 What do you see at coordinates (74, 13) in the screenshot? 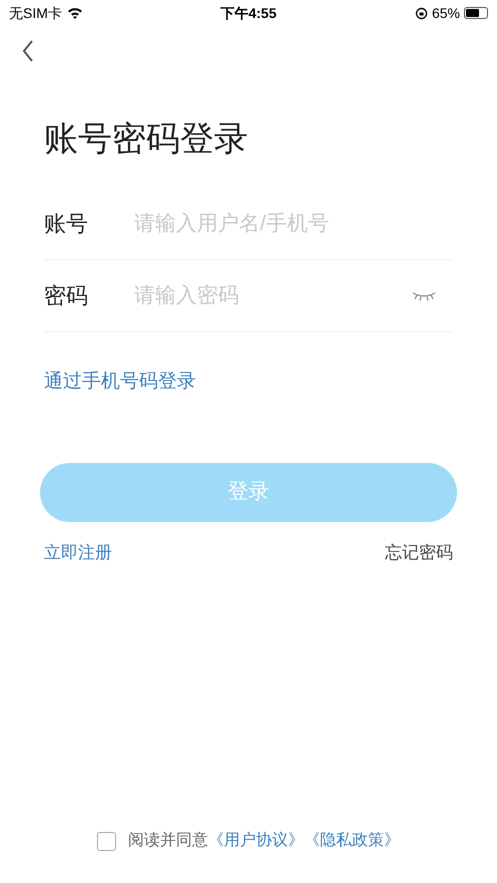
I see `wifi-icon` at bounding box center [74, 13].